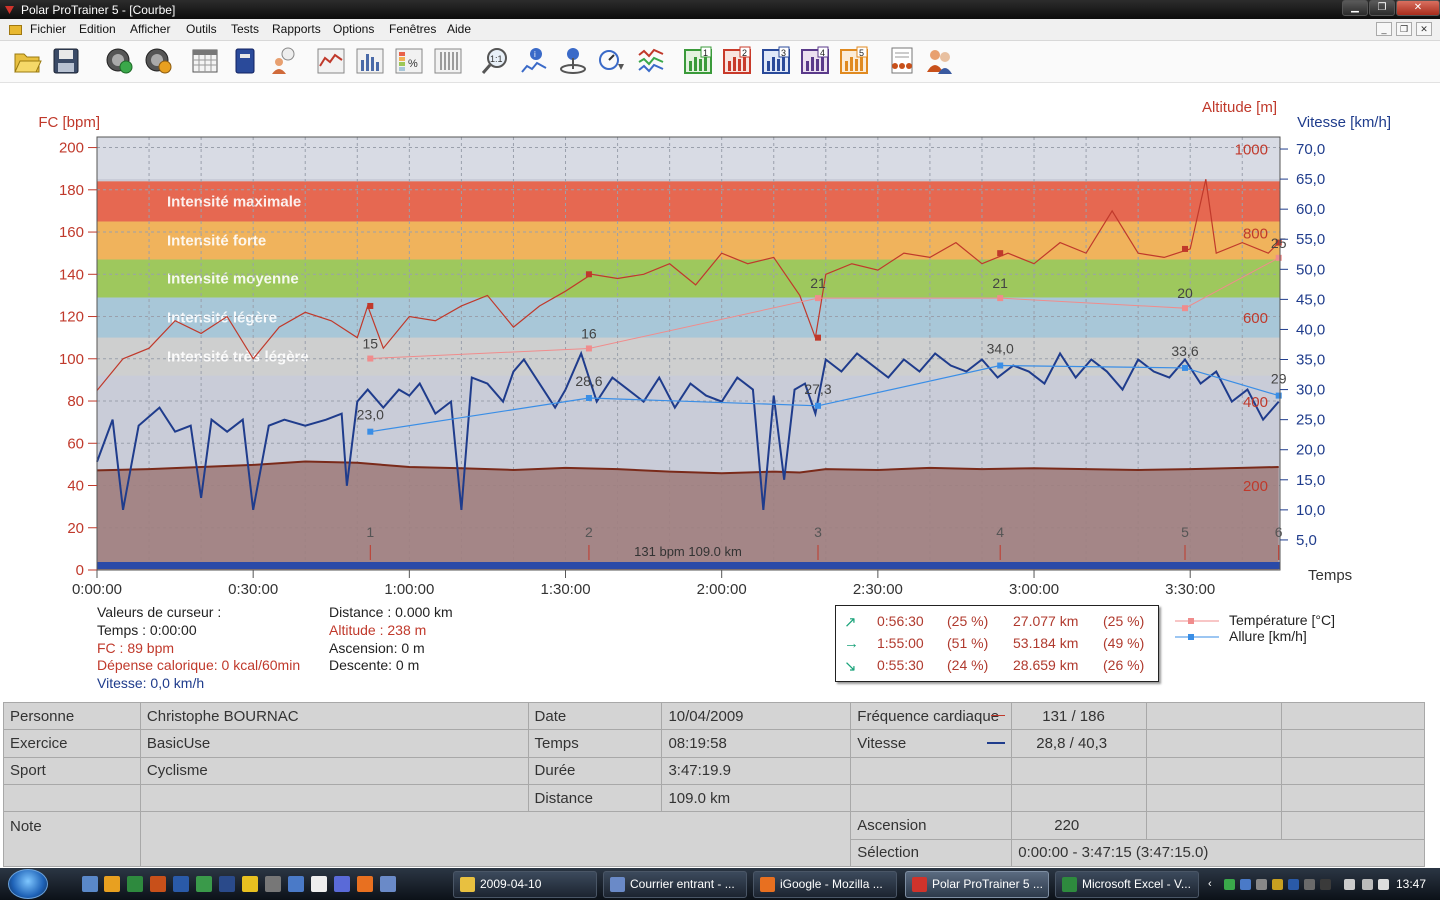  Describe the element at coordinates (27, 61) in the screenshot. I see `open-folder-icon` at that location.